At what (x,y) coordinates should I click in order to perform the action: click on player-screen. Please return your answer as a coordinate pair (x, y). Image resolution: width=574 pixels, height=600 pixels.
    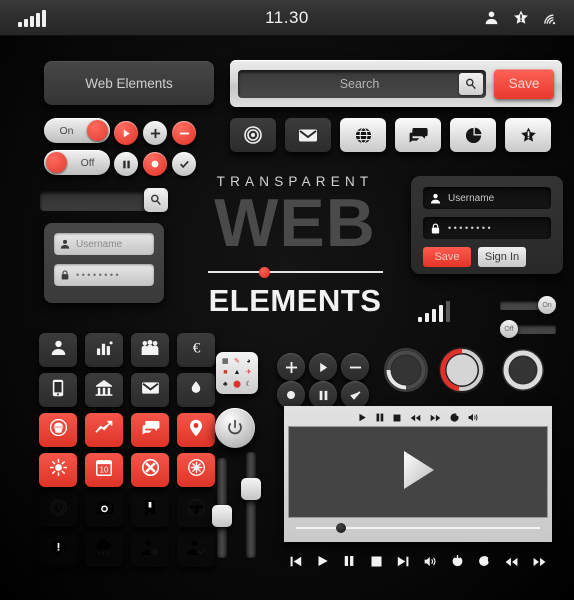
    Looking at the image, I should click on (418, 472).